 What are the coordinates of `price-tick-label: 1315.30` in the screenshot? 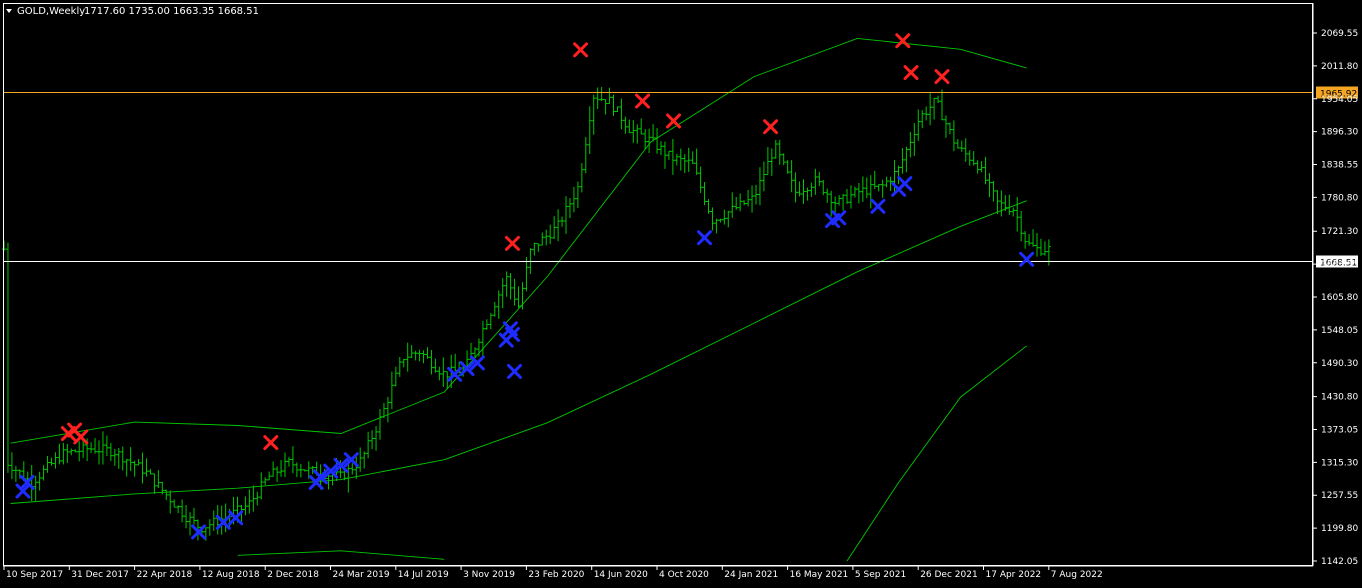 It's located at (1339, 463).